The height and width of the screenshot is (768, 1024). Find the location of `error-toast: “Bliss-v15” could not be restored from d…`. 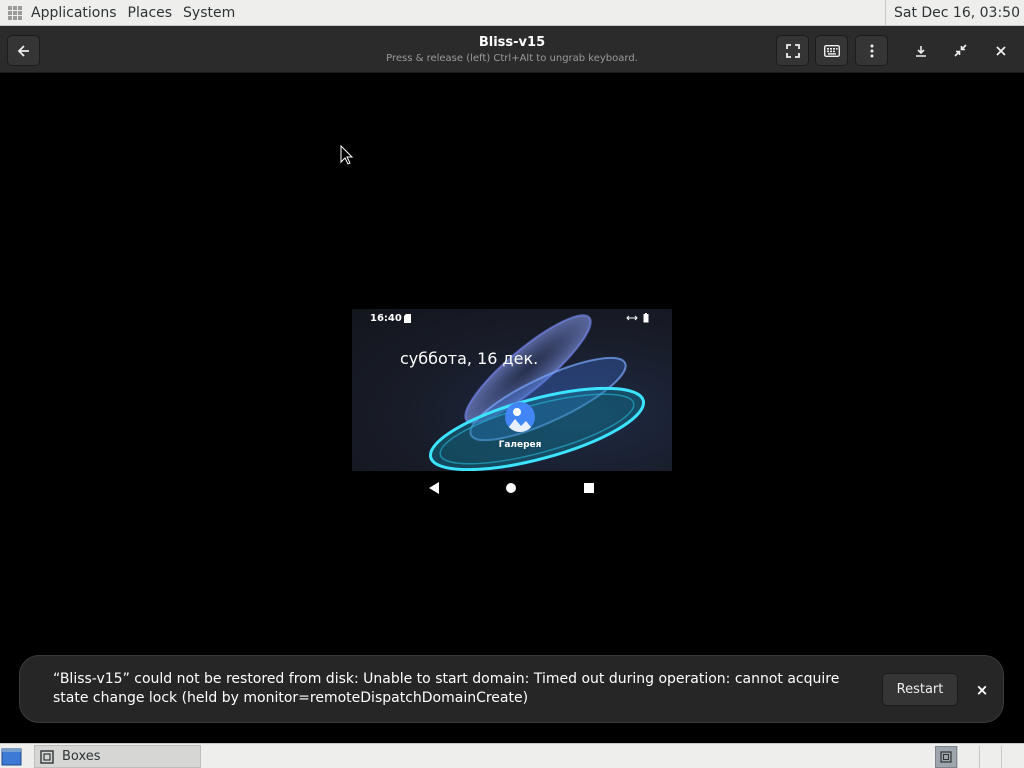

error-toast: “Bliss-v15” could not be restored from d… is located at coordinates (511, 689).